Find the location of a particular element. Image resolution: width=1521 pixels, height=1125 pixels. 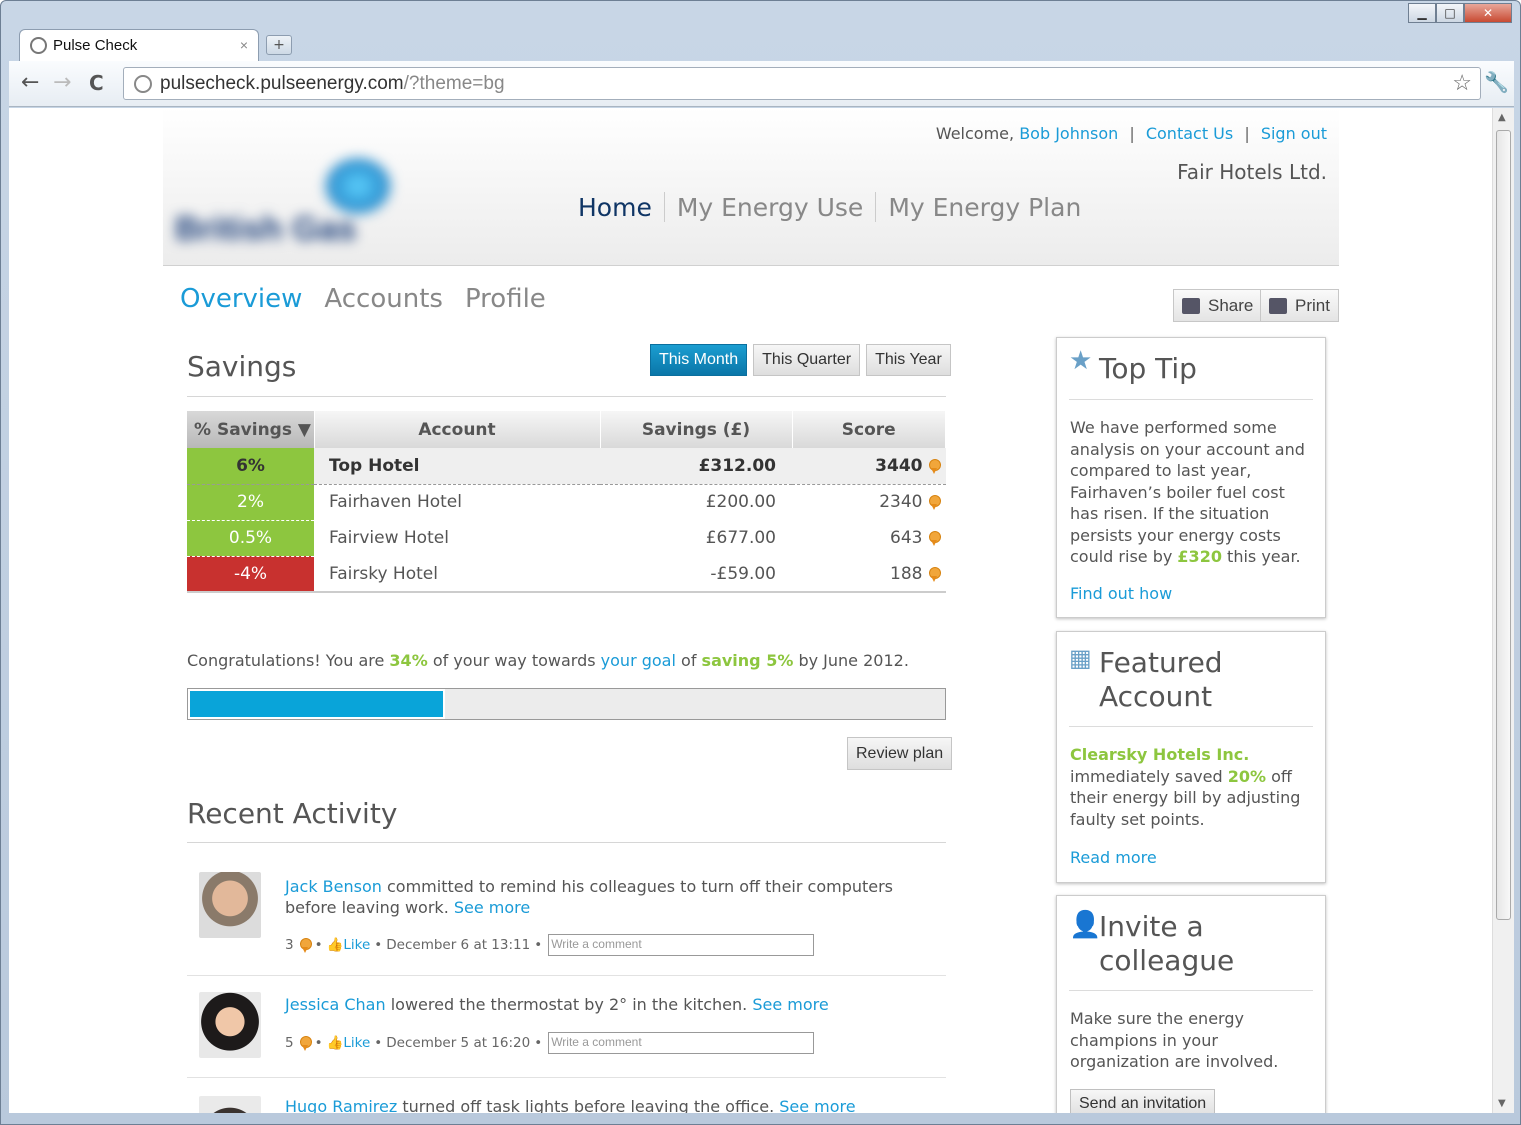

user-link: Hugo Ramirez is located at coordinates (341, 1105).